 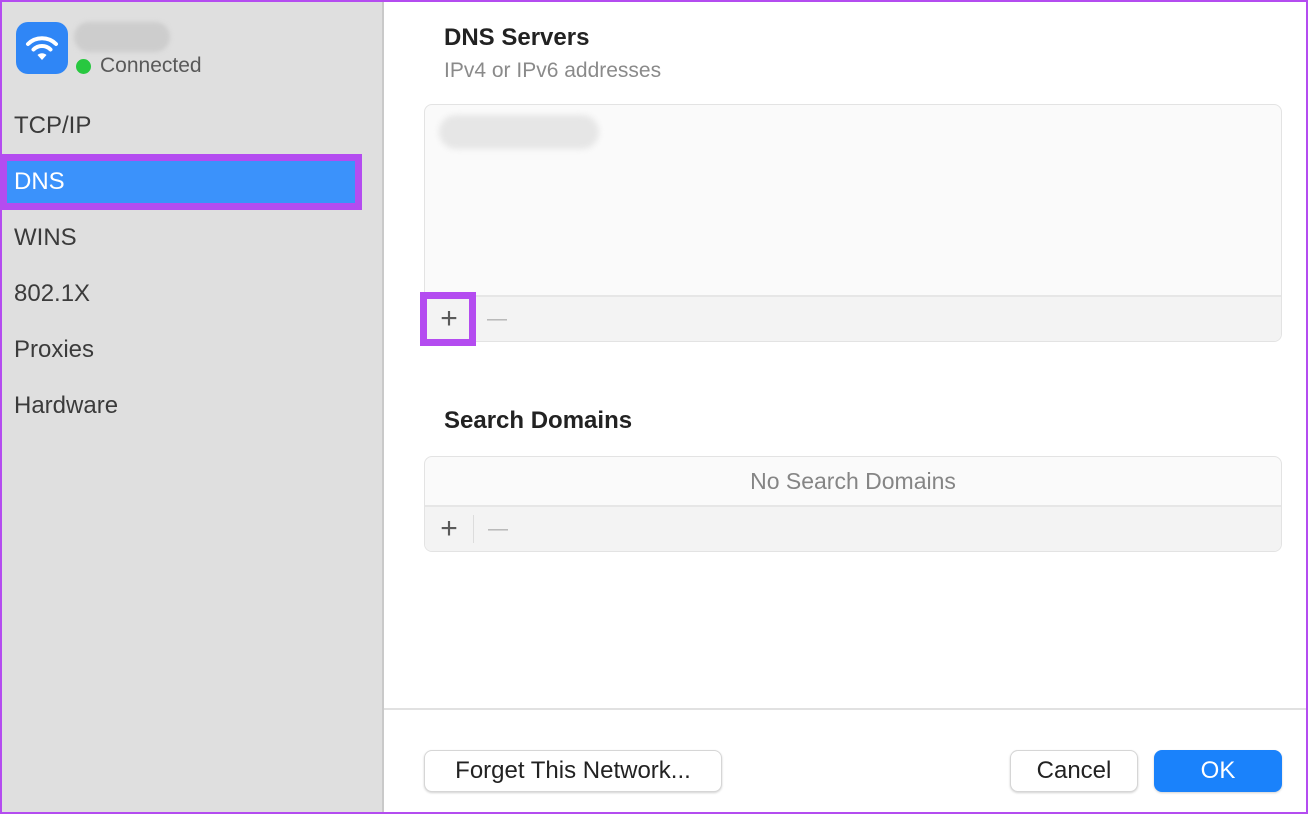 I want to click on search-domains-list-footer: + —, so click(x=853, y=528).